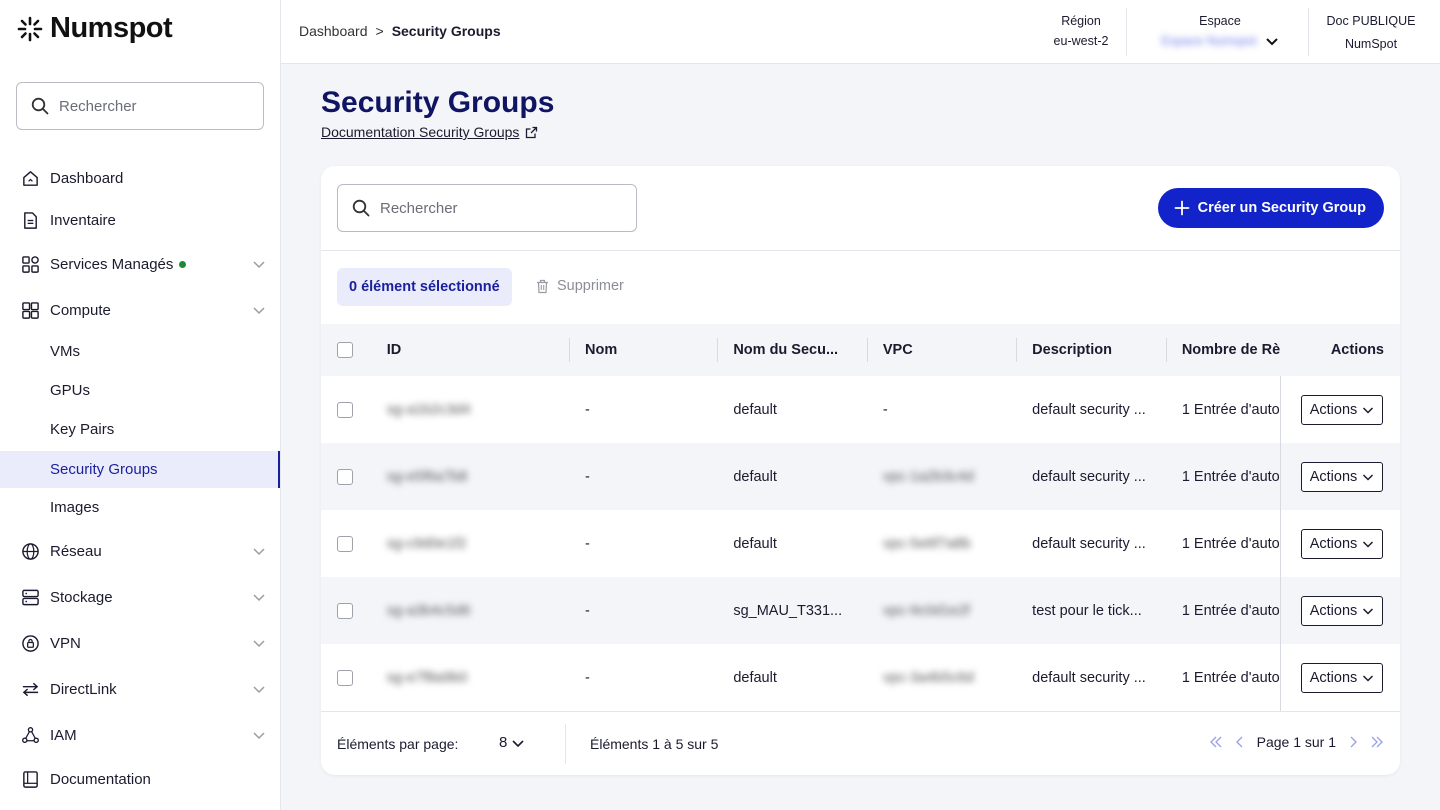  Describe the element at coordinates (183, 264) in the screenshot. I see `status-dot` at that location.